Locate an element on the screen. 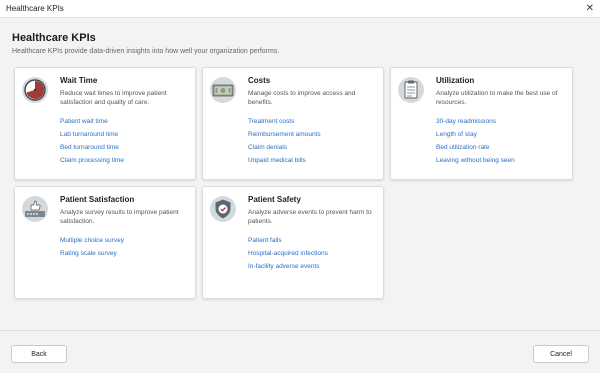 The width and height of the screenshot is (600, 373). card-title: Costs is located at coordinates (259, 80).